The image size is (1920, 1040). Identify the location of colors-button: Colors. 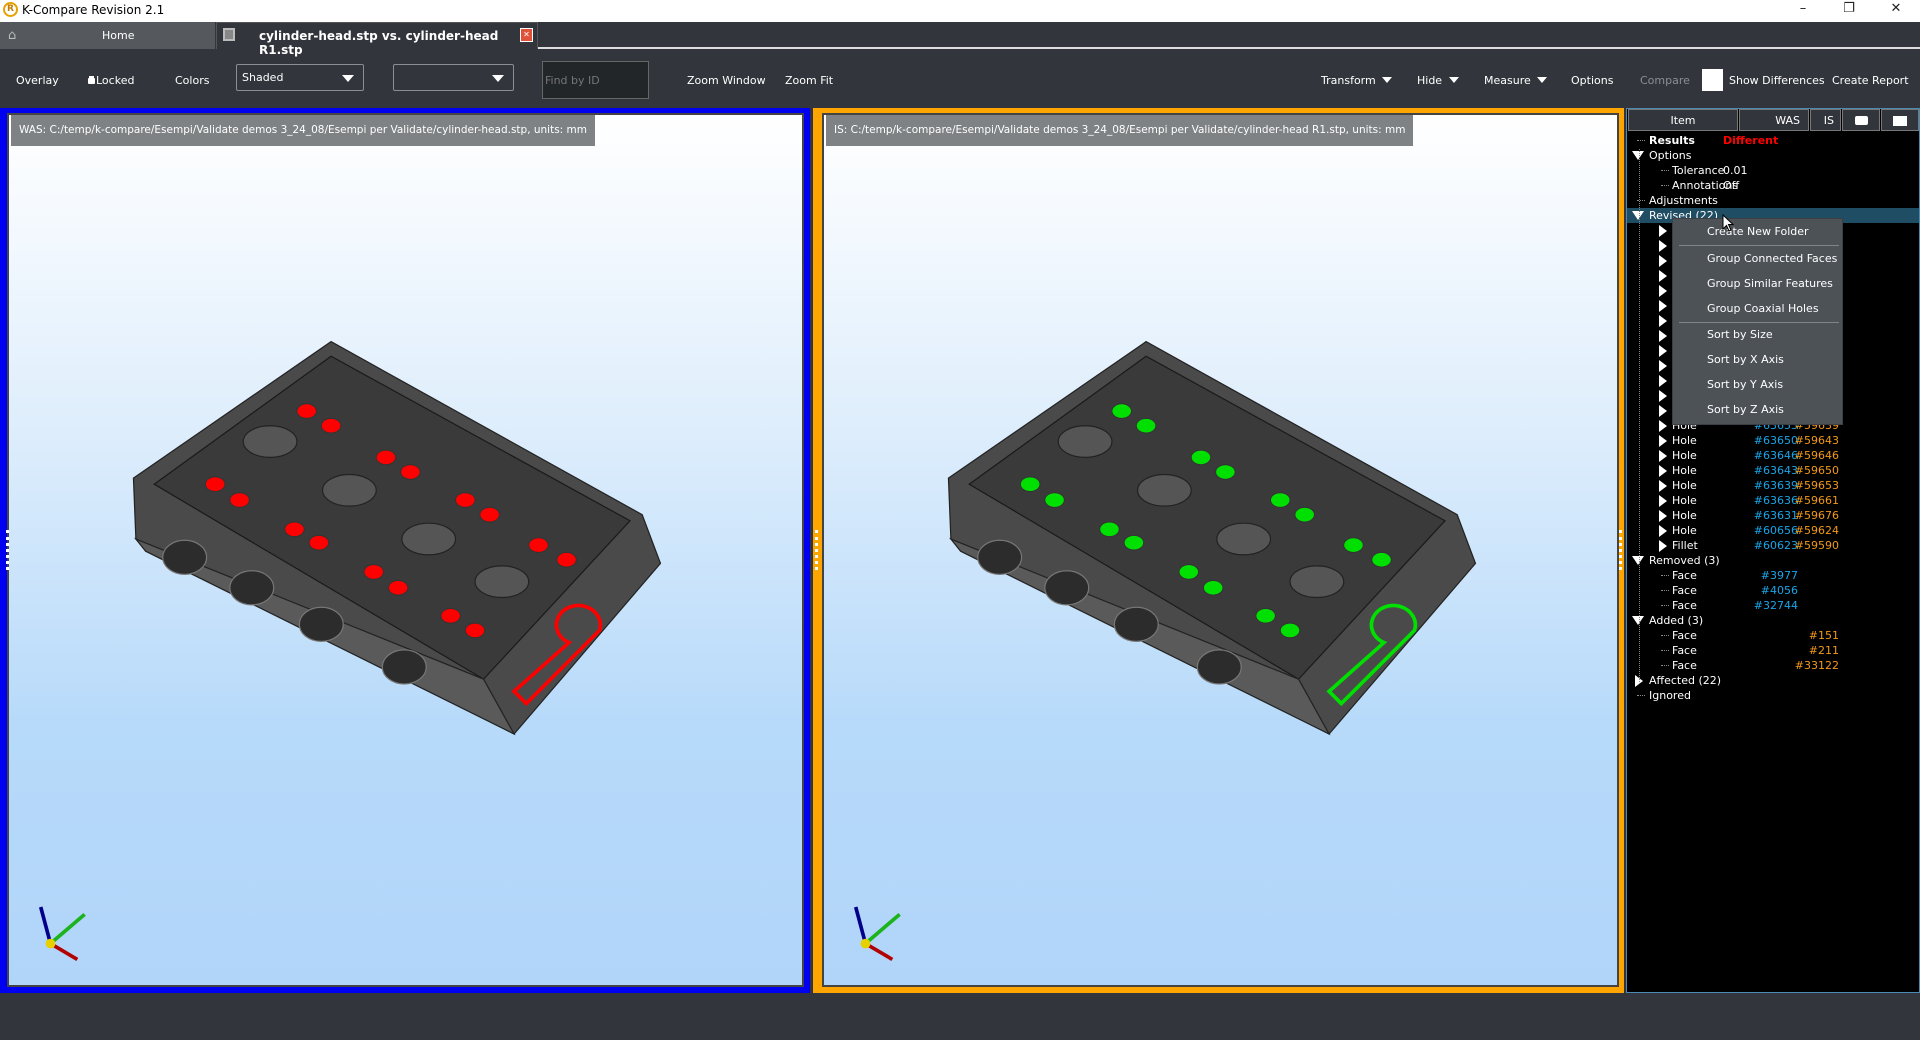
(192, 80).